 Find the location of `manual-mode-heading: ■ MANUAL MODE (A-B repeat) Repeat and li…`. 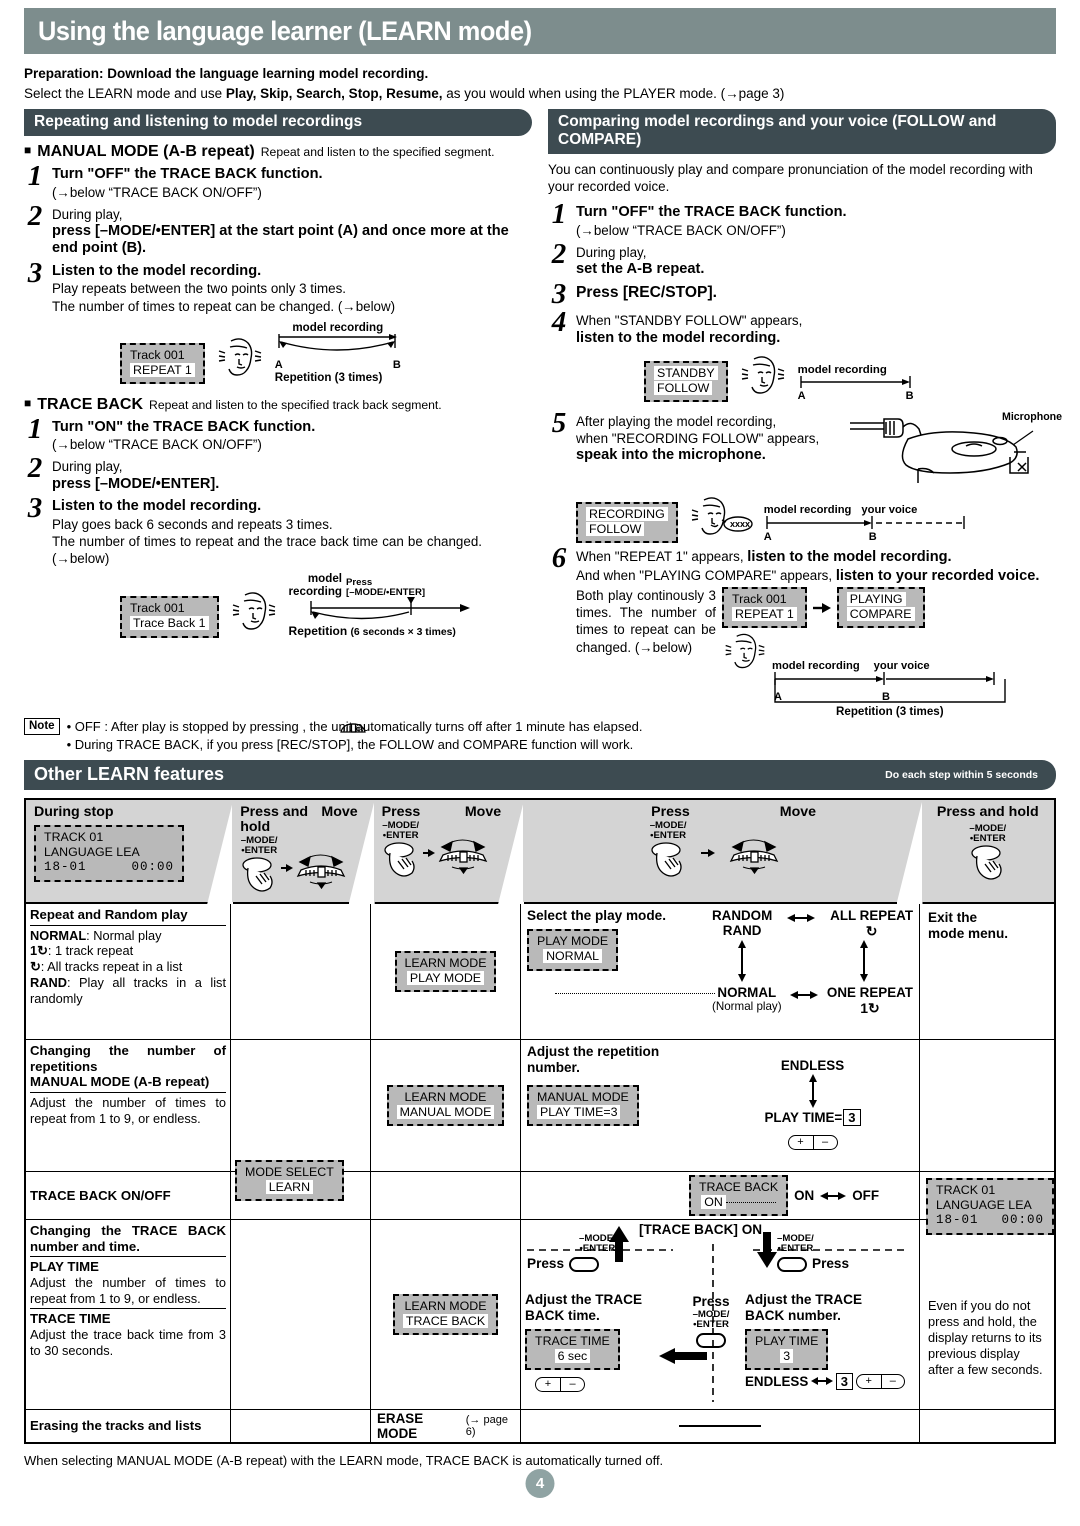

manual-mode-heading: ■ MANUAL MODE (A-B repeat) Repeat and li… is located at coordinates (278, 152).